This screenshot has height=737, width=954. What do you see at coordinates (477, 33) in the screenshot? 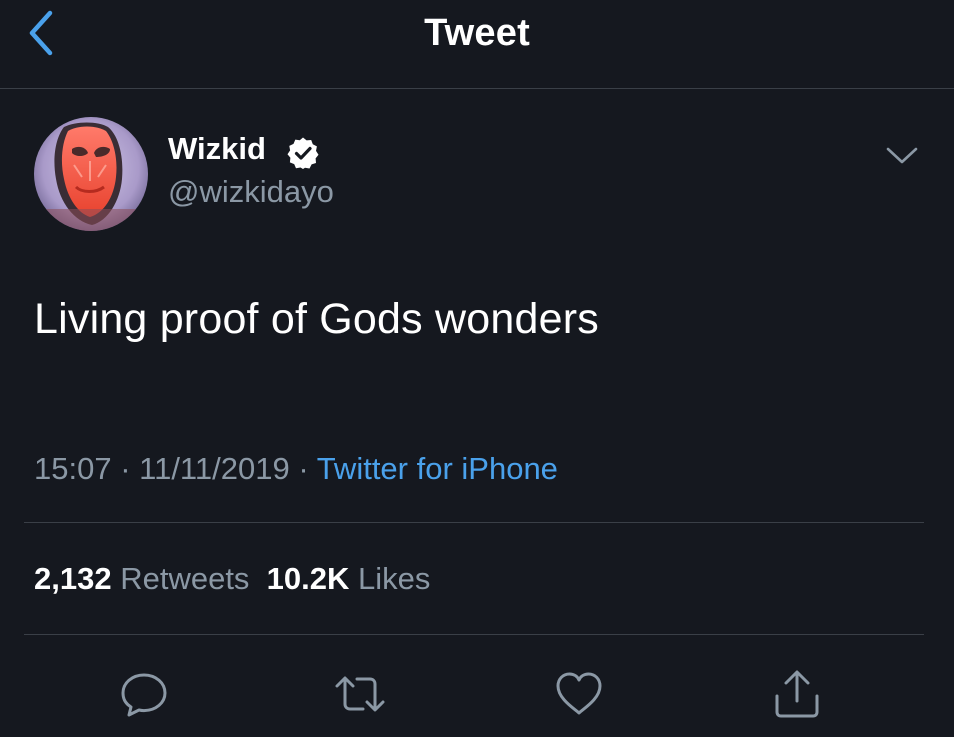
I see `page-title: Tweet` at bounding box center [477, 33].